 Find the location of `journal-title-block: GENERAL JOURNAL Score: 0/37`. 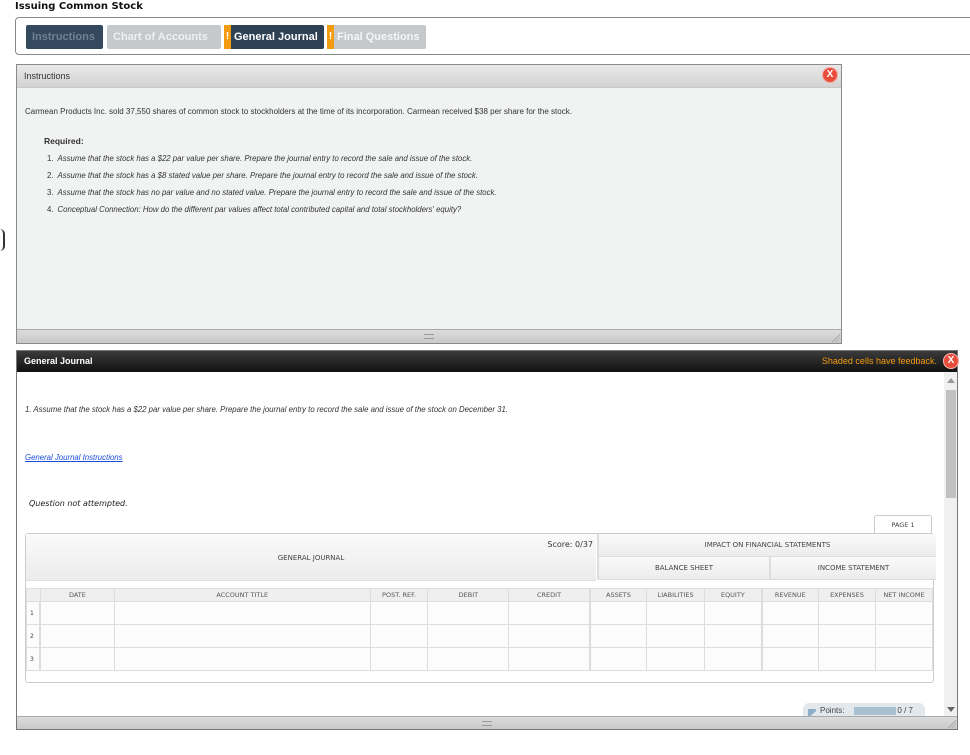

journal-title-block: GENERAL JOURNAL Score: 0/37 is located at coordinates (311, 557).